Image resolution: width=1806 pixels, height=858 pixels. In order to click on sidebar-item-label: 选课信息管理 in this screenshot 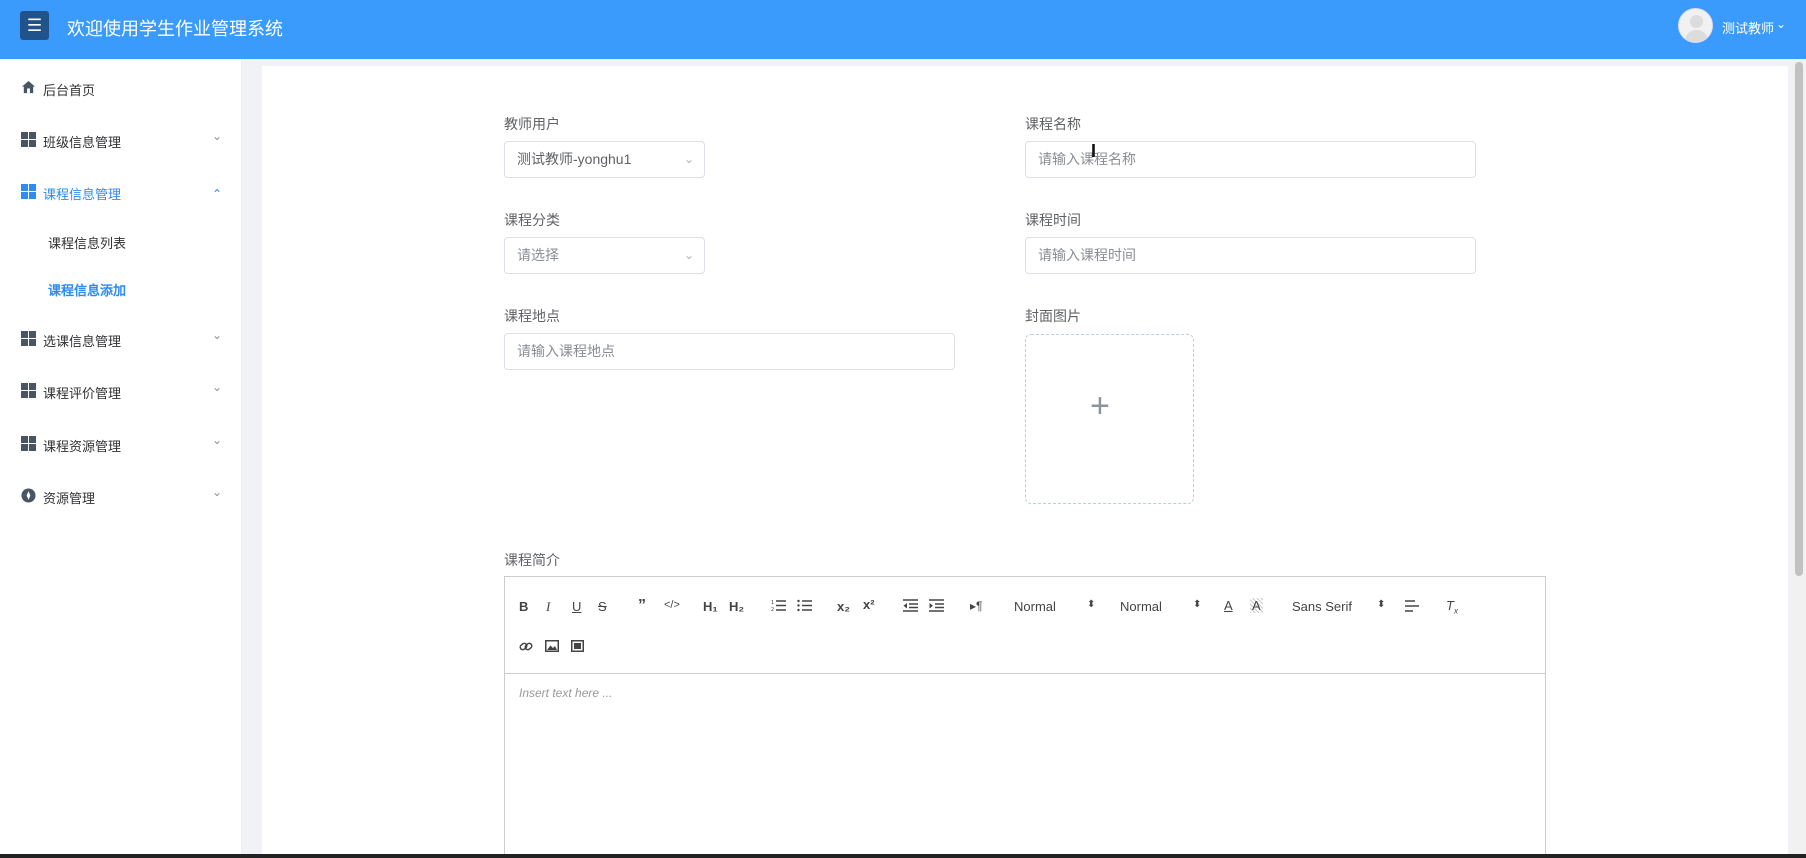, I will do `click(82, 341)`.